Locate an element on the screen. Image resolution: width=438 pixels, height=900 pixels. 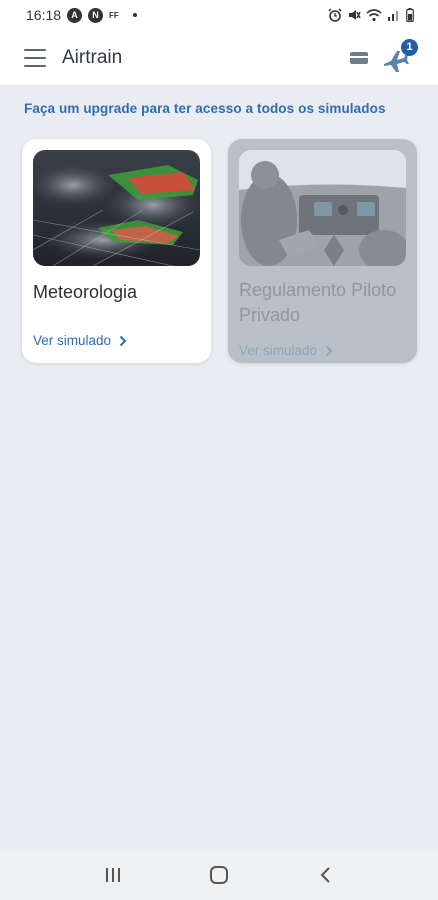
app-actions: 1 is located at coordinates (384, 55).